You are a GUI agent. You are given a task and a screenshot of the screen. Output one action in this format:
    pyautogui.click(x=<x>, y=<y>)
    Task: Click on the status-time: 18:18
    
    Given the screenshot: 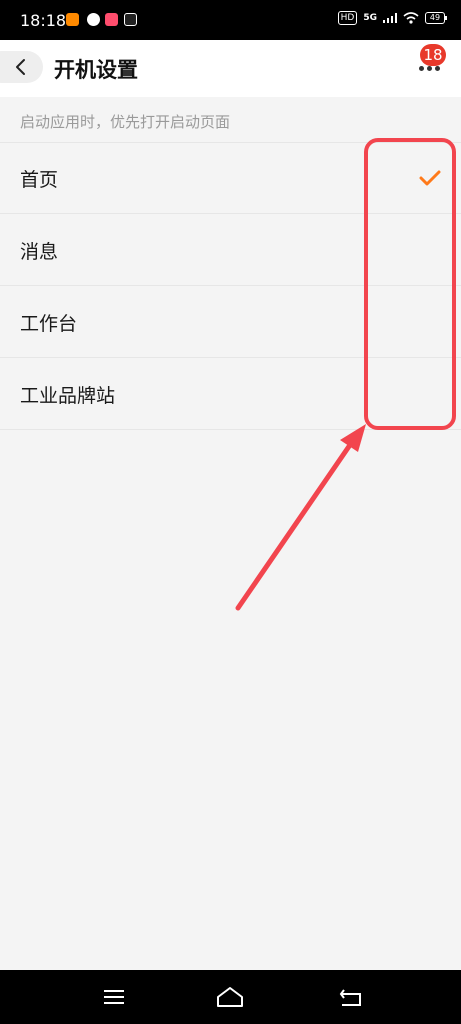 What is the action you would take?
    pyautogui.click(x=43, y=20)
    